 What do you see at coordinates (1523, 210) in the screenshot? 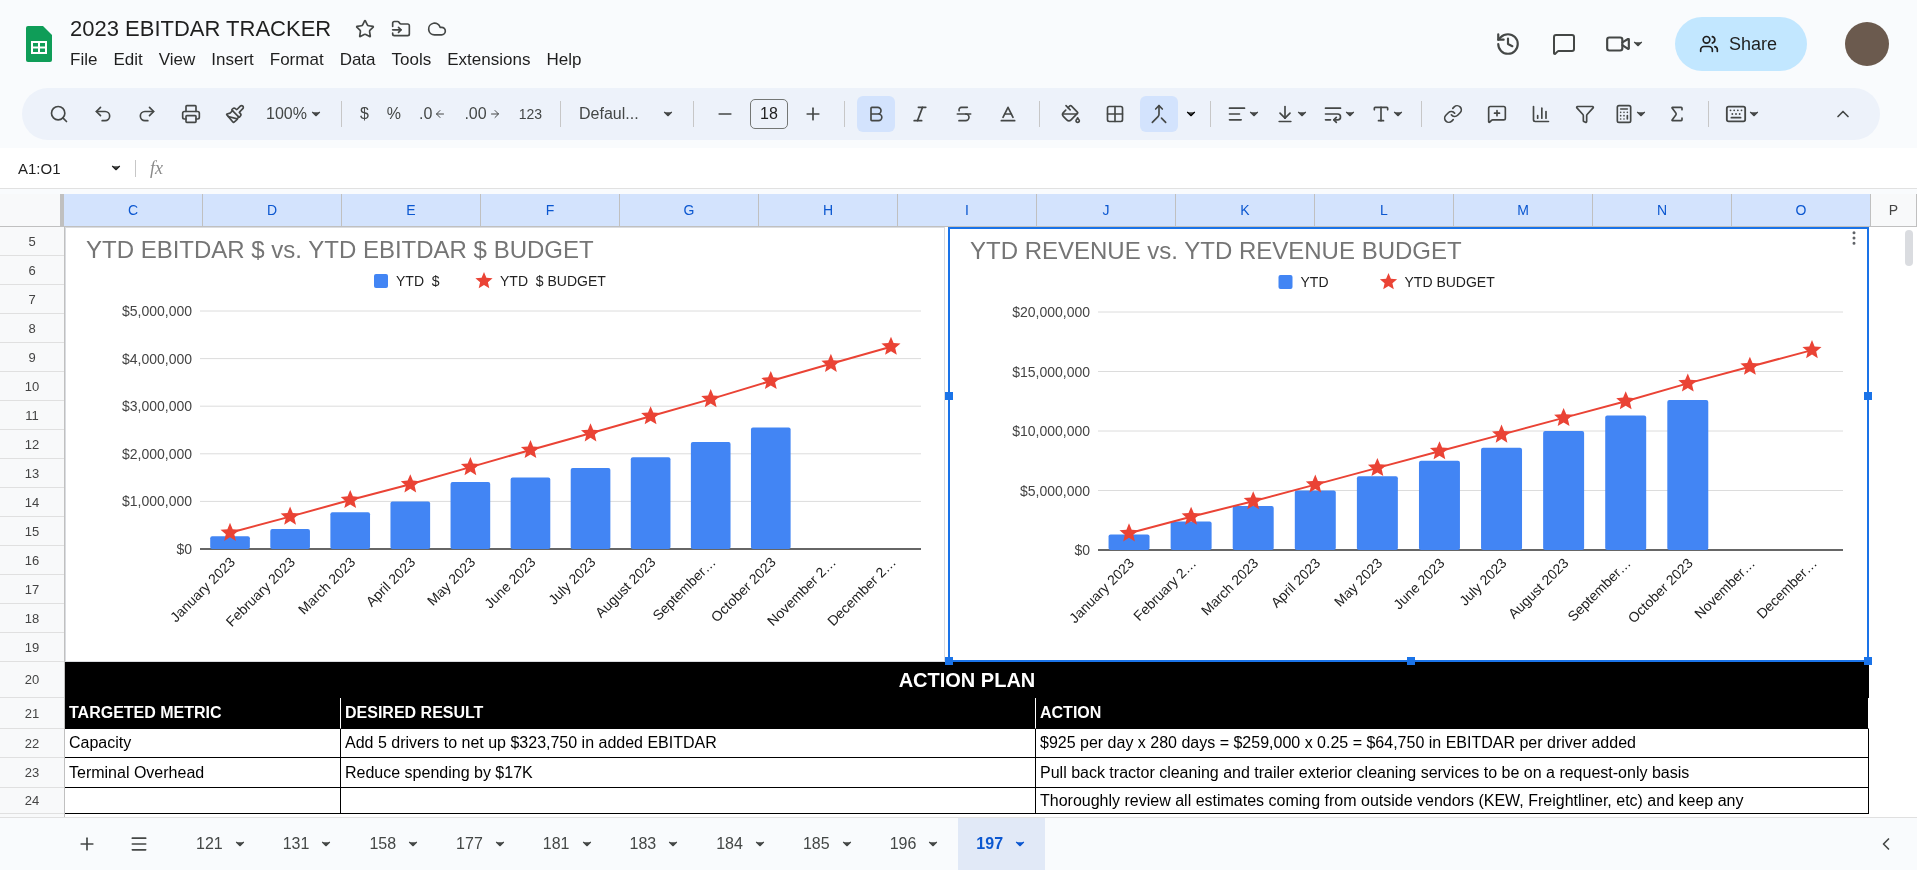
I see `column-header: M` at bounding box center [1523, 210].